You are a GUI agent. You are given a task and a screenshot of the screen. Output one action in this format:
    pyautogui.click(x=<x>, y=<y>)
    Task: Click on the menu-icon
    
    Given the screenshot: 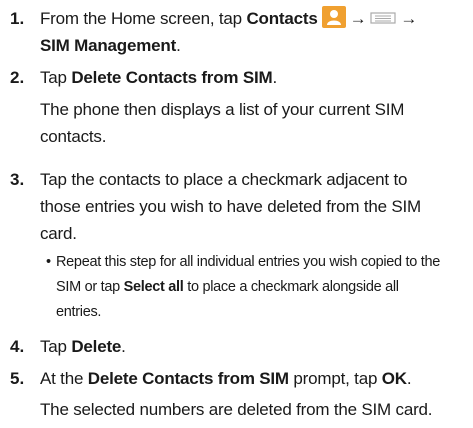 What is the action you would take?
    pyautogui.click(x=383, y=14)
    